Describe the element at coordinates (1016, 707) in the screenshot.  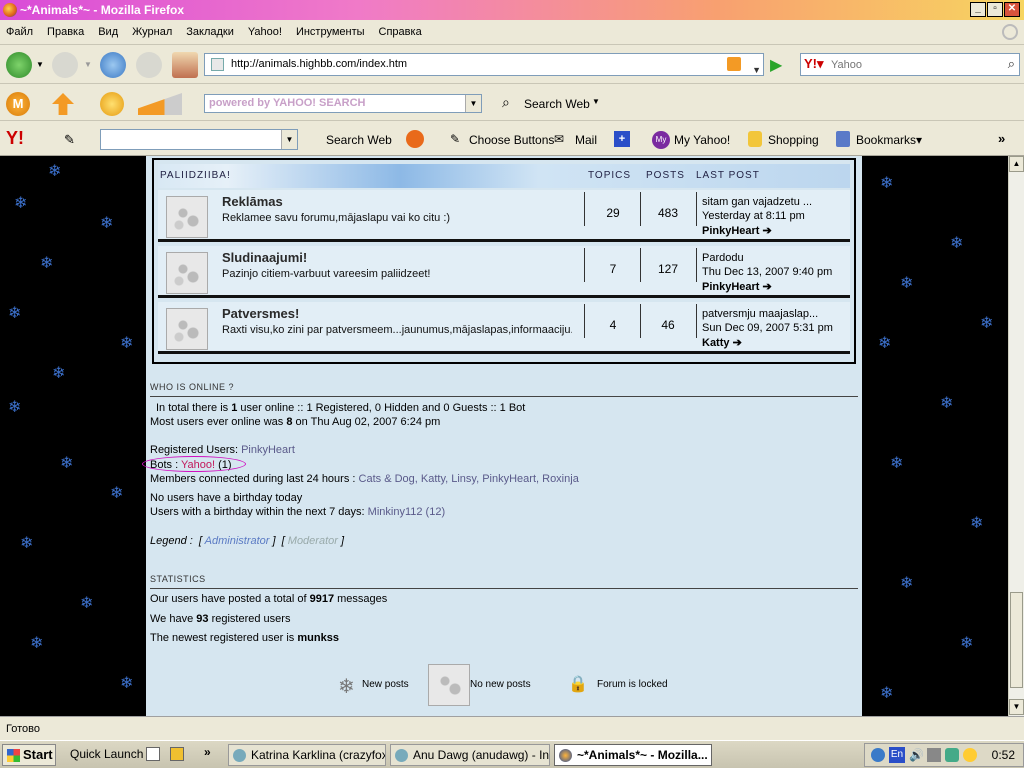
I see `scroll-down-arrow-icon: ▼` at that location.